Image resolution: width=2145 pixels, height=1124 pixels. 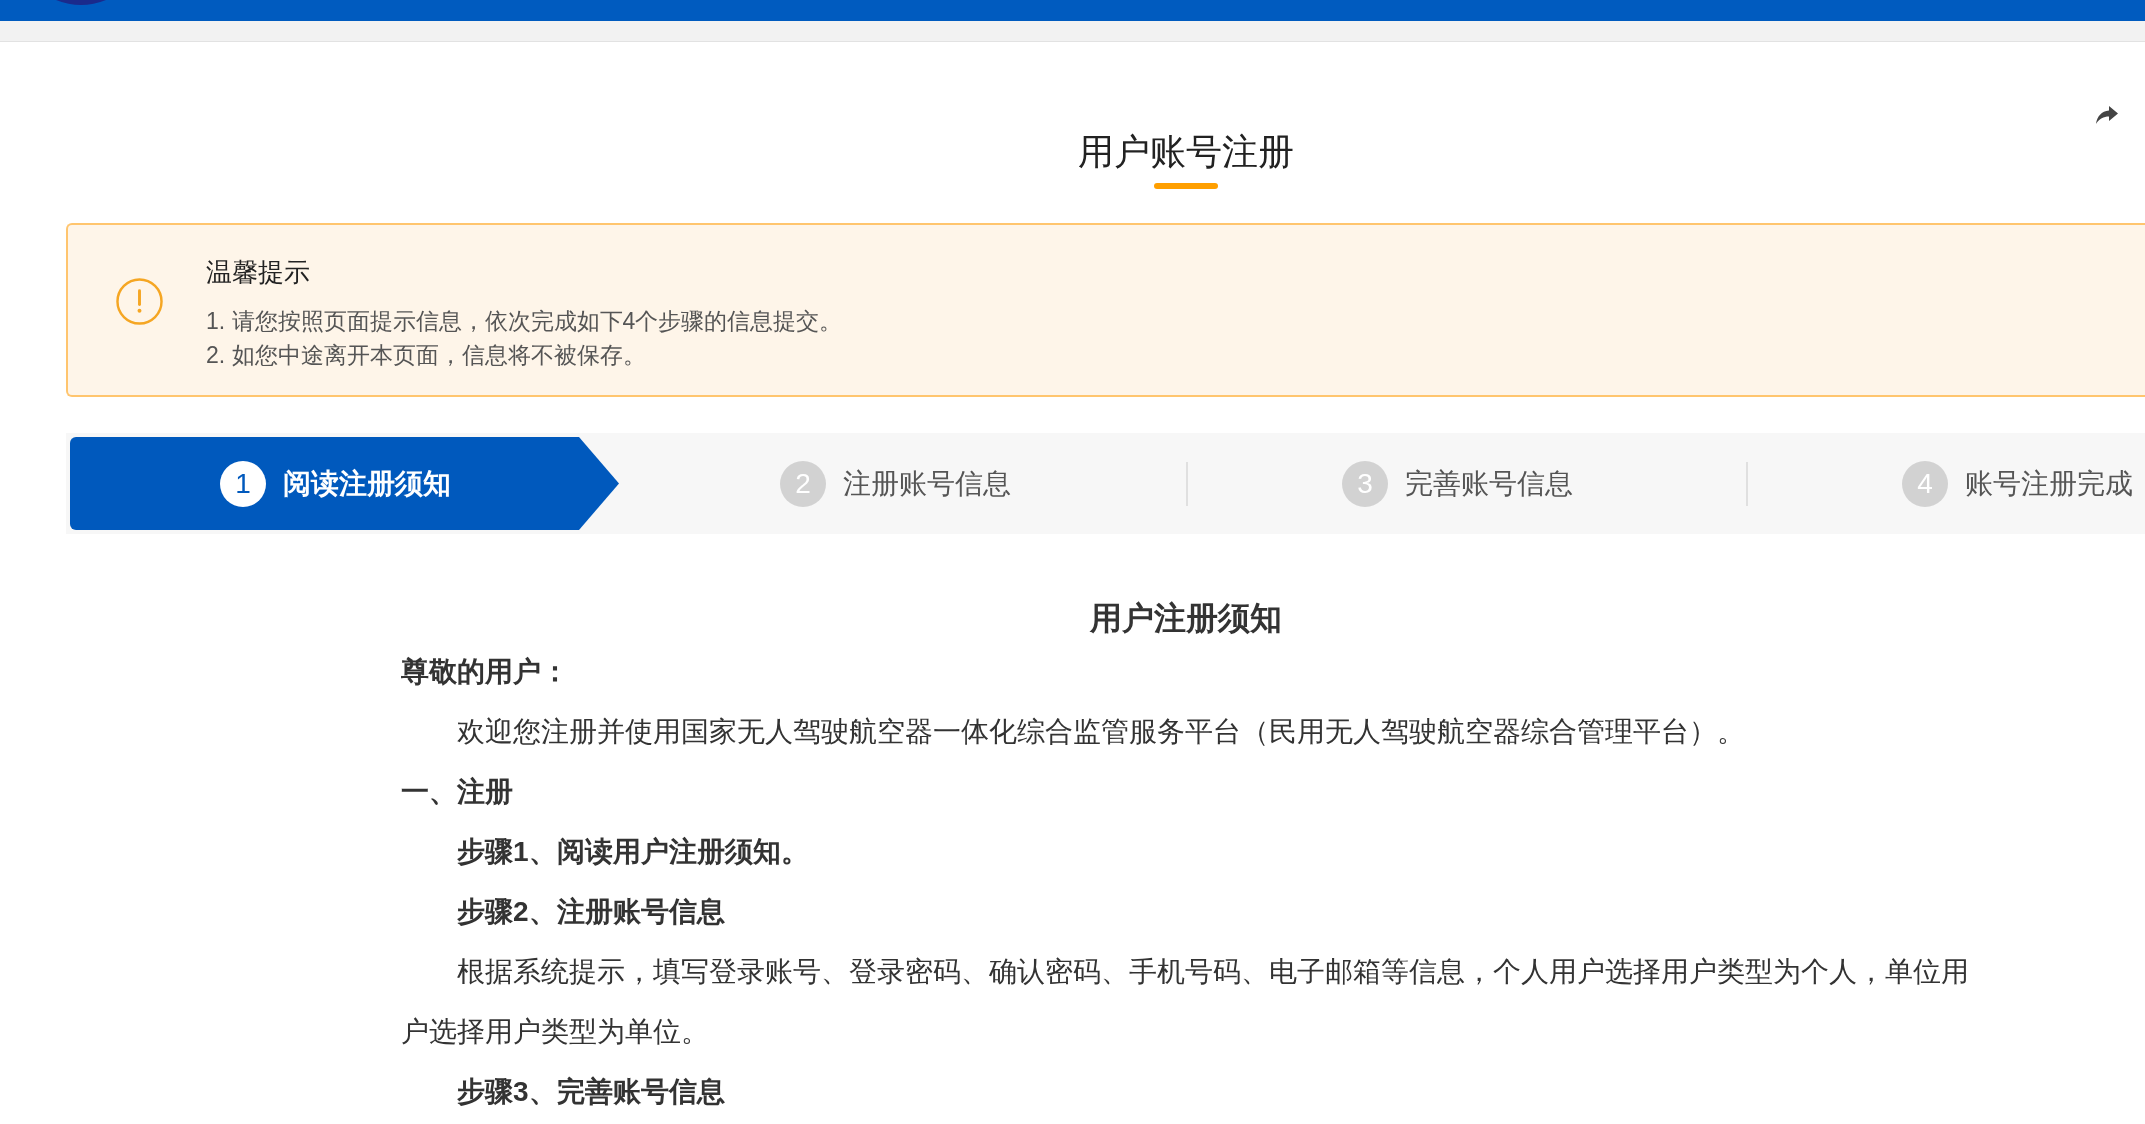 What do you see at coordinates (591, 912) in the screenshot?
I see `step-heading: 步骤2、注册账号信息` at bounding box center [591, 912].